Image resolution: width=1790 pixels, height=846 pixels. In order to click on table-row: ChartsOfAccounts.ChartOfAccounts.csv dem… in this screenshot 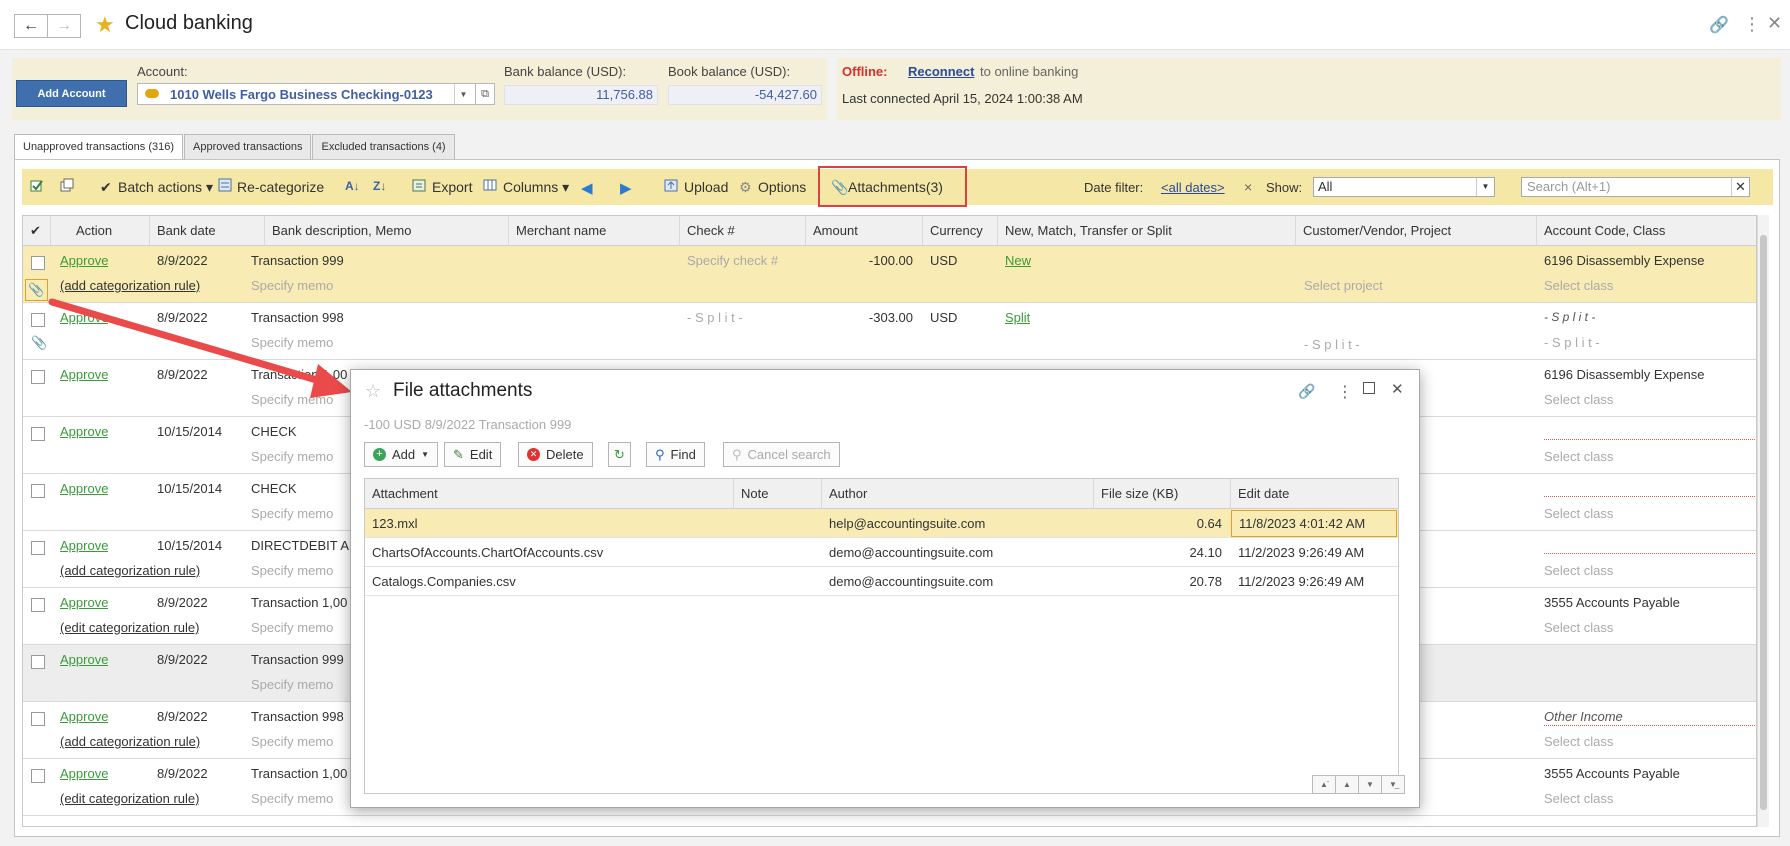, I will do `click(881, 552)`.